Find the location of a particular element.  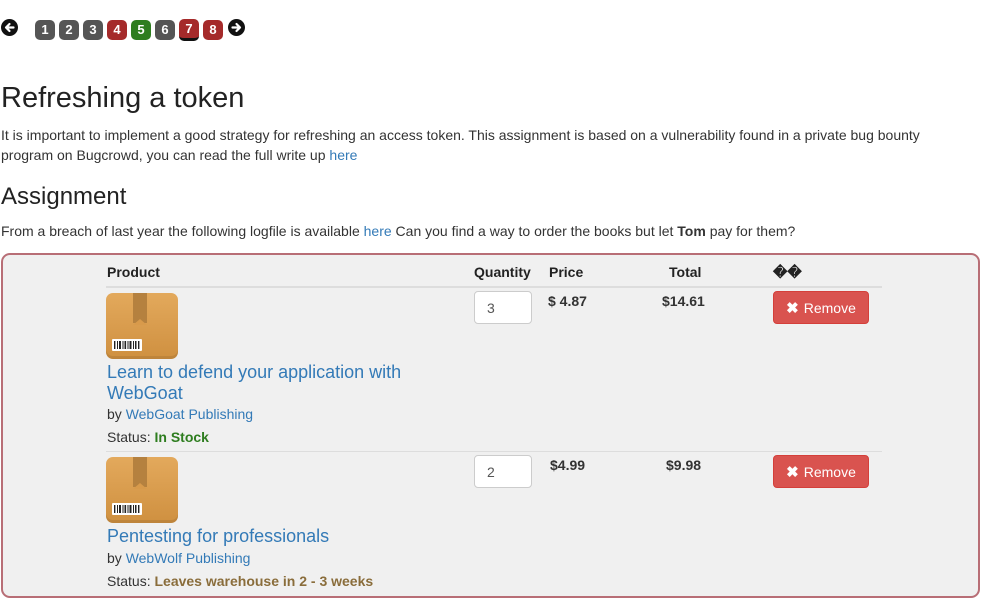

page-button-2: 2 is located at coordinates (69, 30).